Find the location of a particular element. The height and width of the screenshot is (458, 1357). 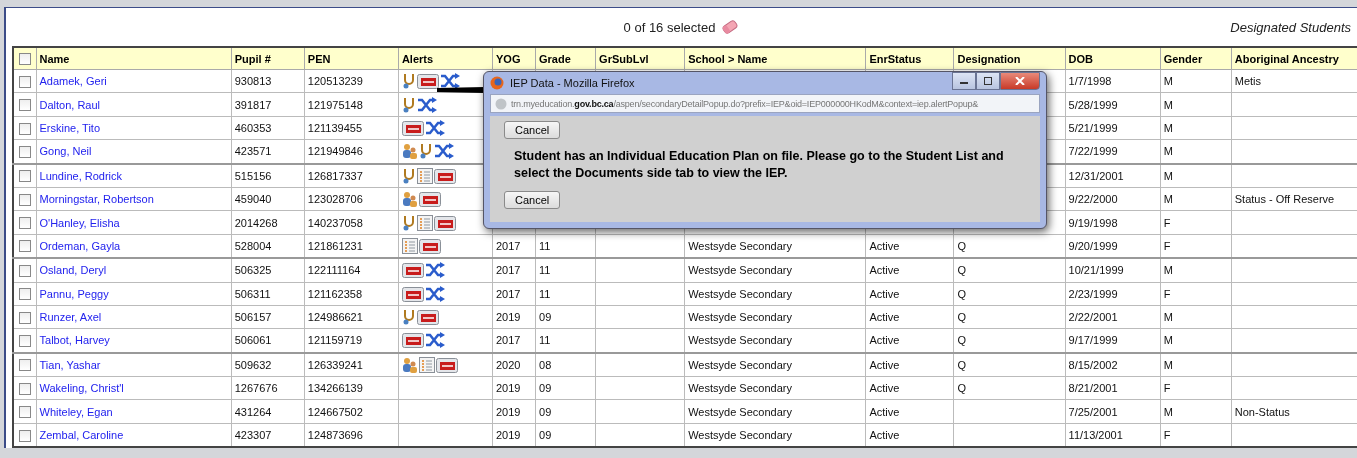

student-link: Dalton, Raul is located at coordinates (70, 104).